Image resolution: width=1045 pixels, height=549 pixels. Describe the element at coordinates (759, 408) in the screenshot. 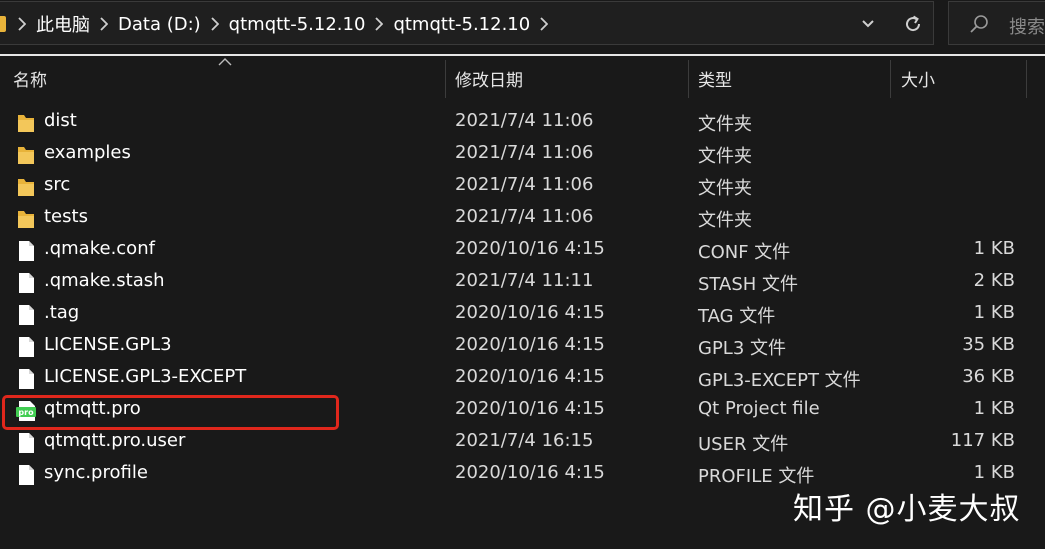

I see `file-type: Qt Project file` at that location.